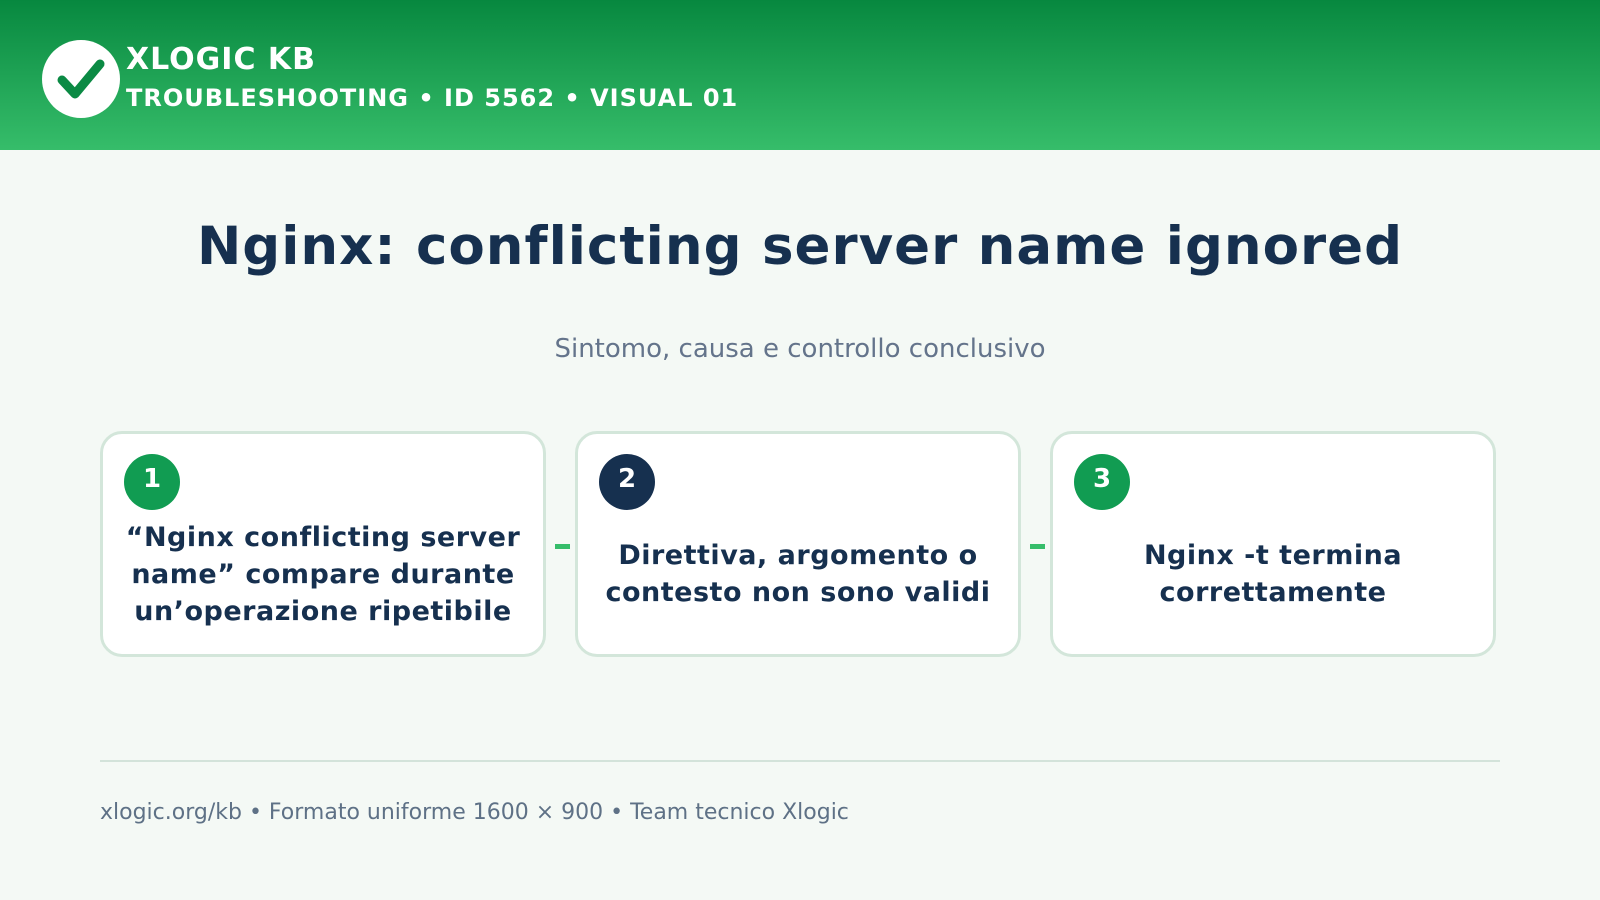 This screenshot has width=1600, height=900. Describe the element at coordinates (221, 59) in the screenshot. I see `brand-title: XLOGIC KB` at that location.